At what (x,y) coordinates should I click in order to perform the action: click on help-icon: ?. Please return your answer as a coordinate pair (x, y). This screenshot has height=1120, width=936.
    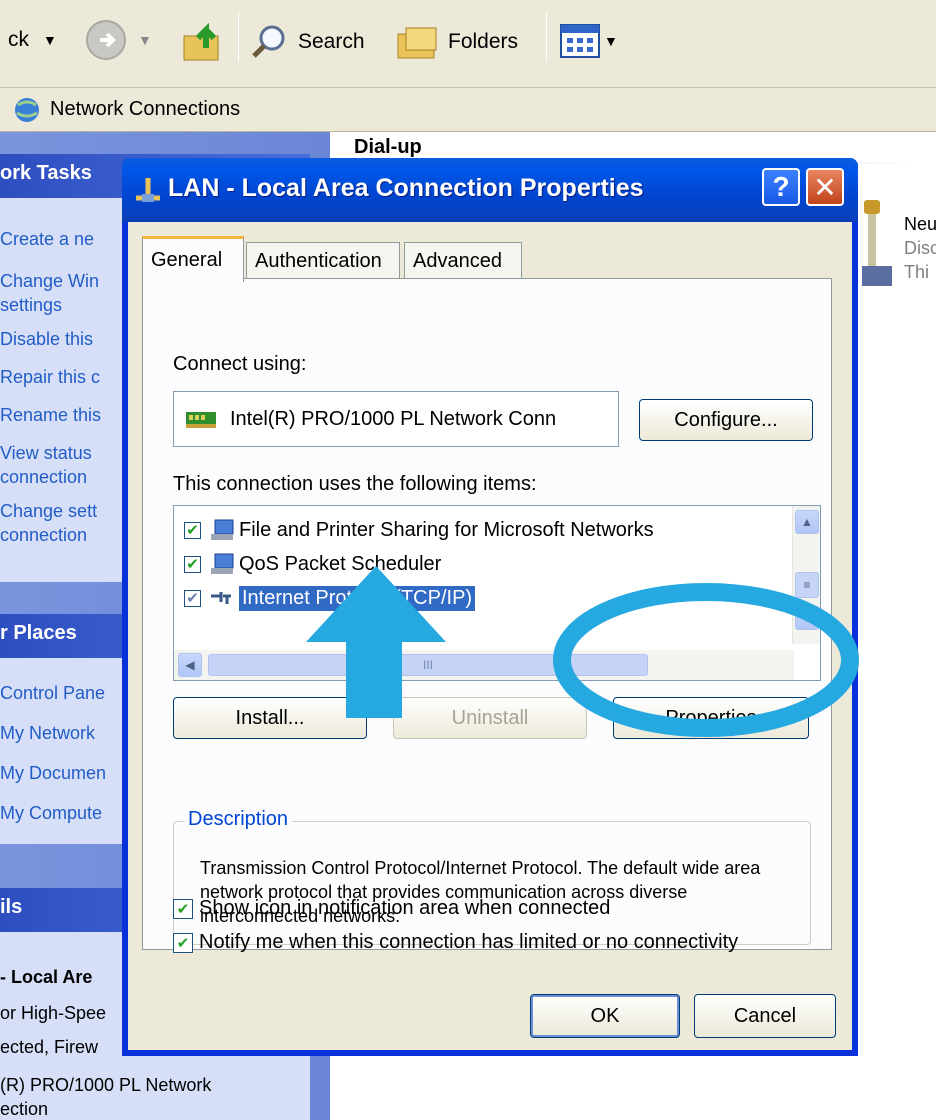
    Looking at the image, I should click on (781, 186).